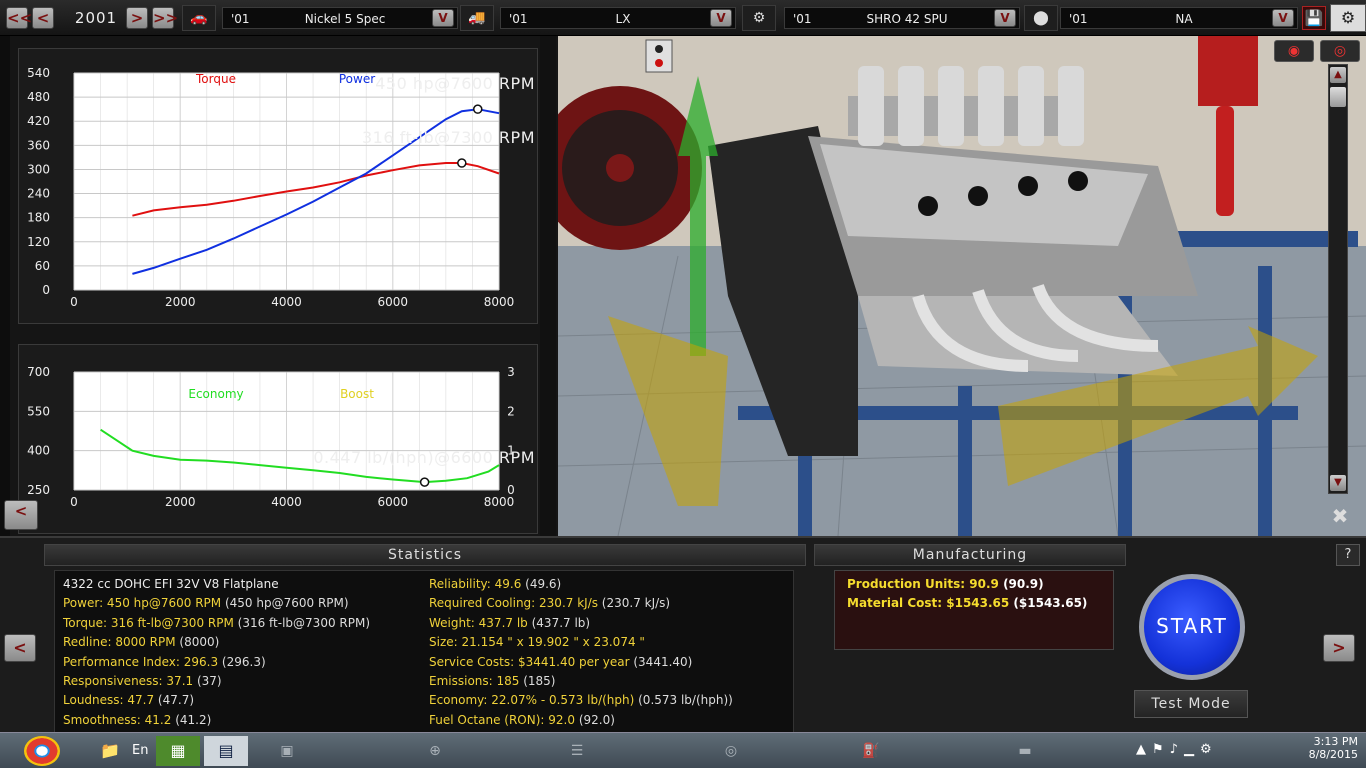 The height and width of the screenshot is (768, 1366). I want to click on engine-family-dropdown-button: V, so click(1005, 18).